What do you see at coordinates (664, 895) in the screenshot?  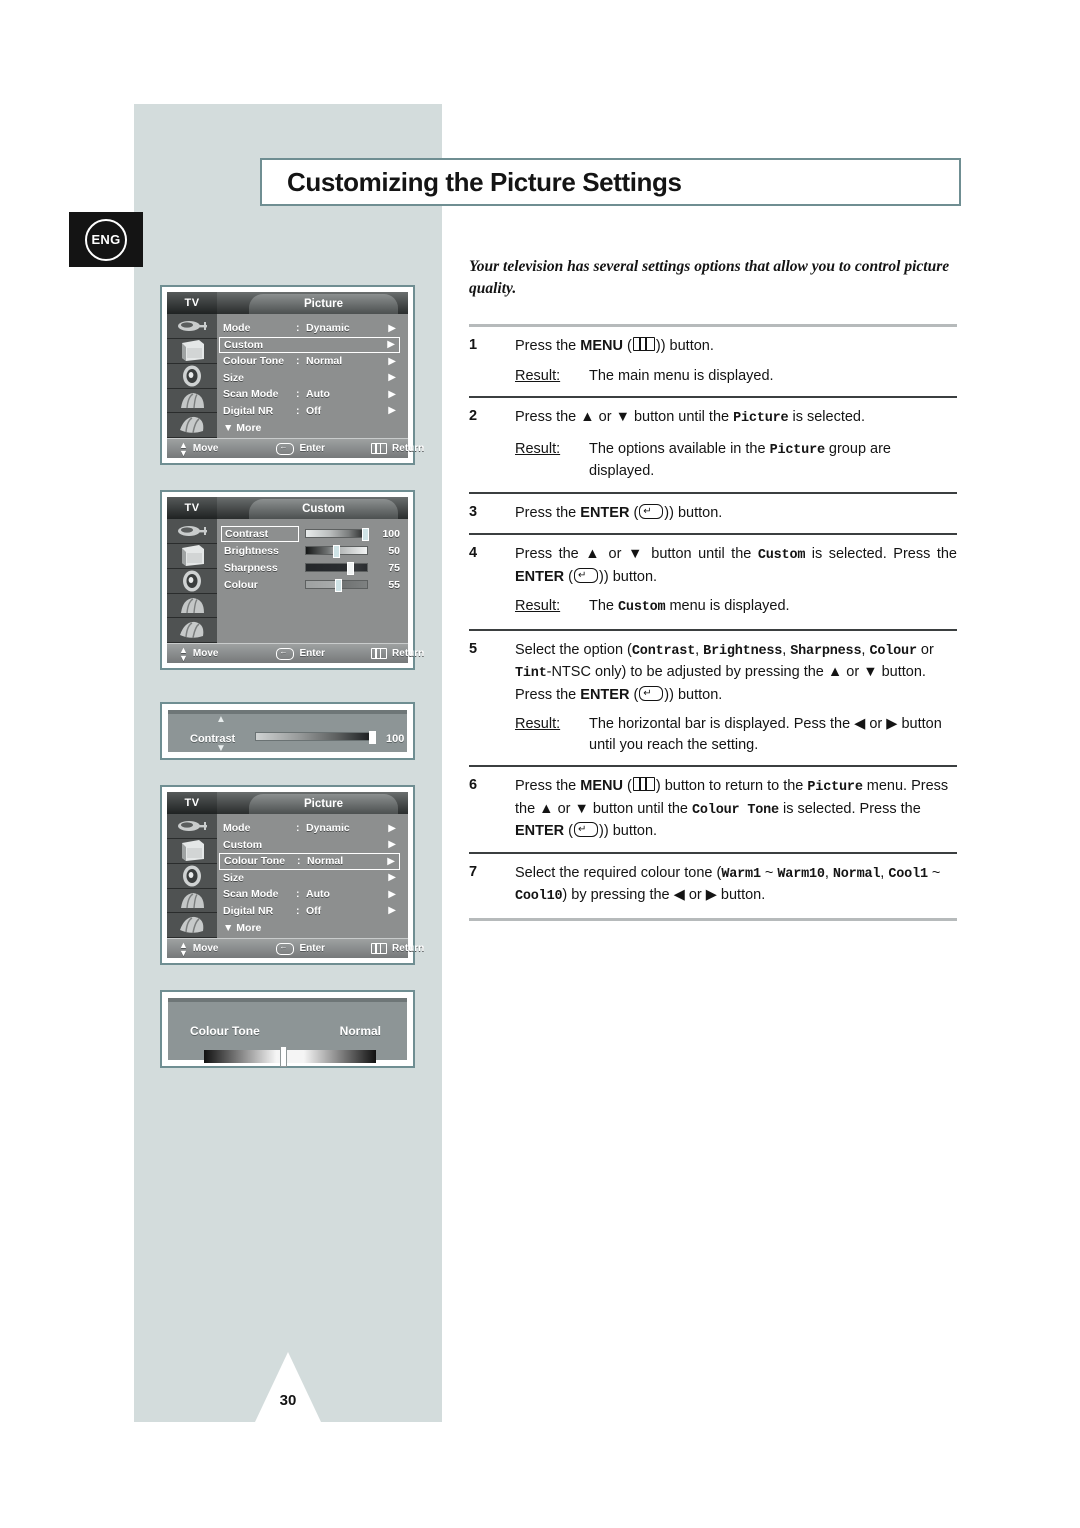 I see `step-text-b: ) by pressing the ◀ or ▶ button.` at bounding box center [664, 895].